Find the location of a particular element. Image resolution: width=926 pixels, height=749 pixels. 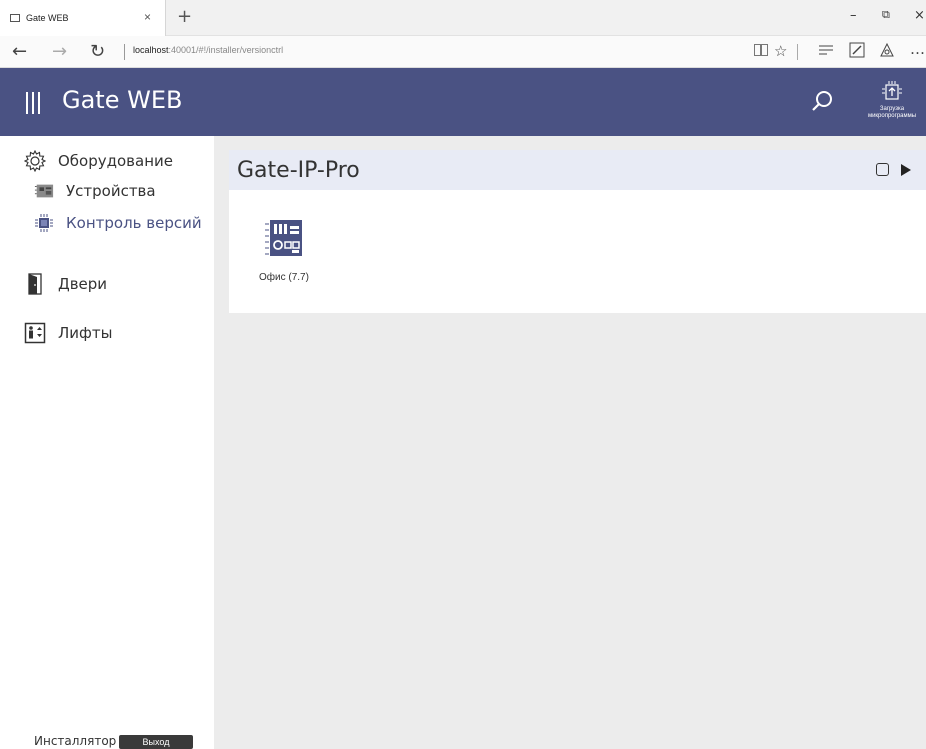

toolbar-divider is located at coordinates (797, 52).